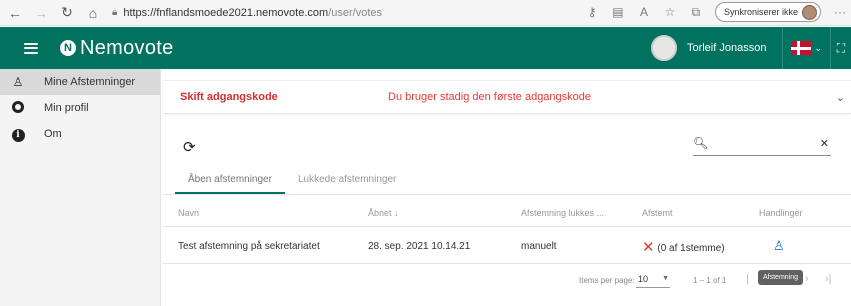 The height and width of the screenshot is (306, 851). Describe the element at coordinates (93, 13) in the screenshot. I see `home-icon: ⌂` at that location.